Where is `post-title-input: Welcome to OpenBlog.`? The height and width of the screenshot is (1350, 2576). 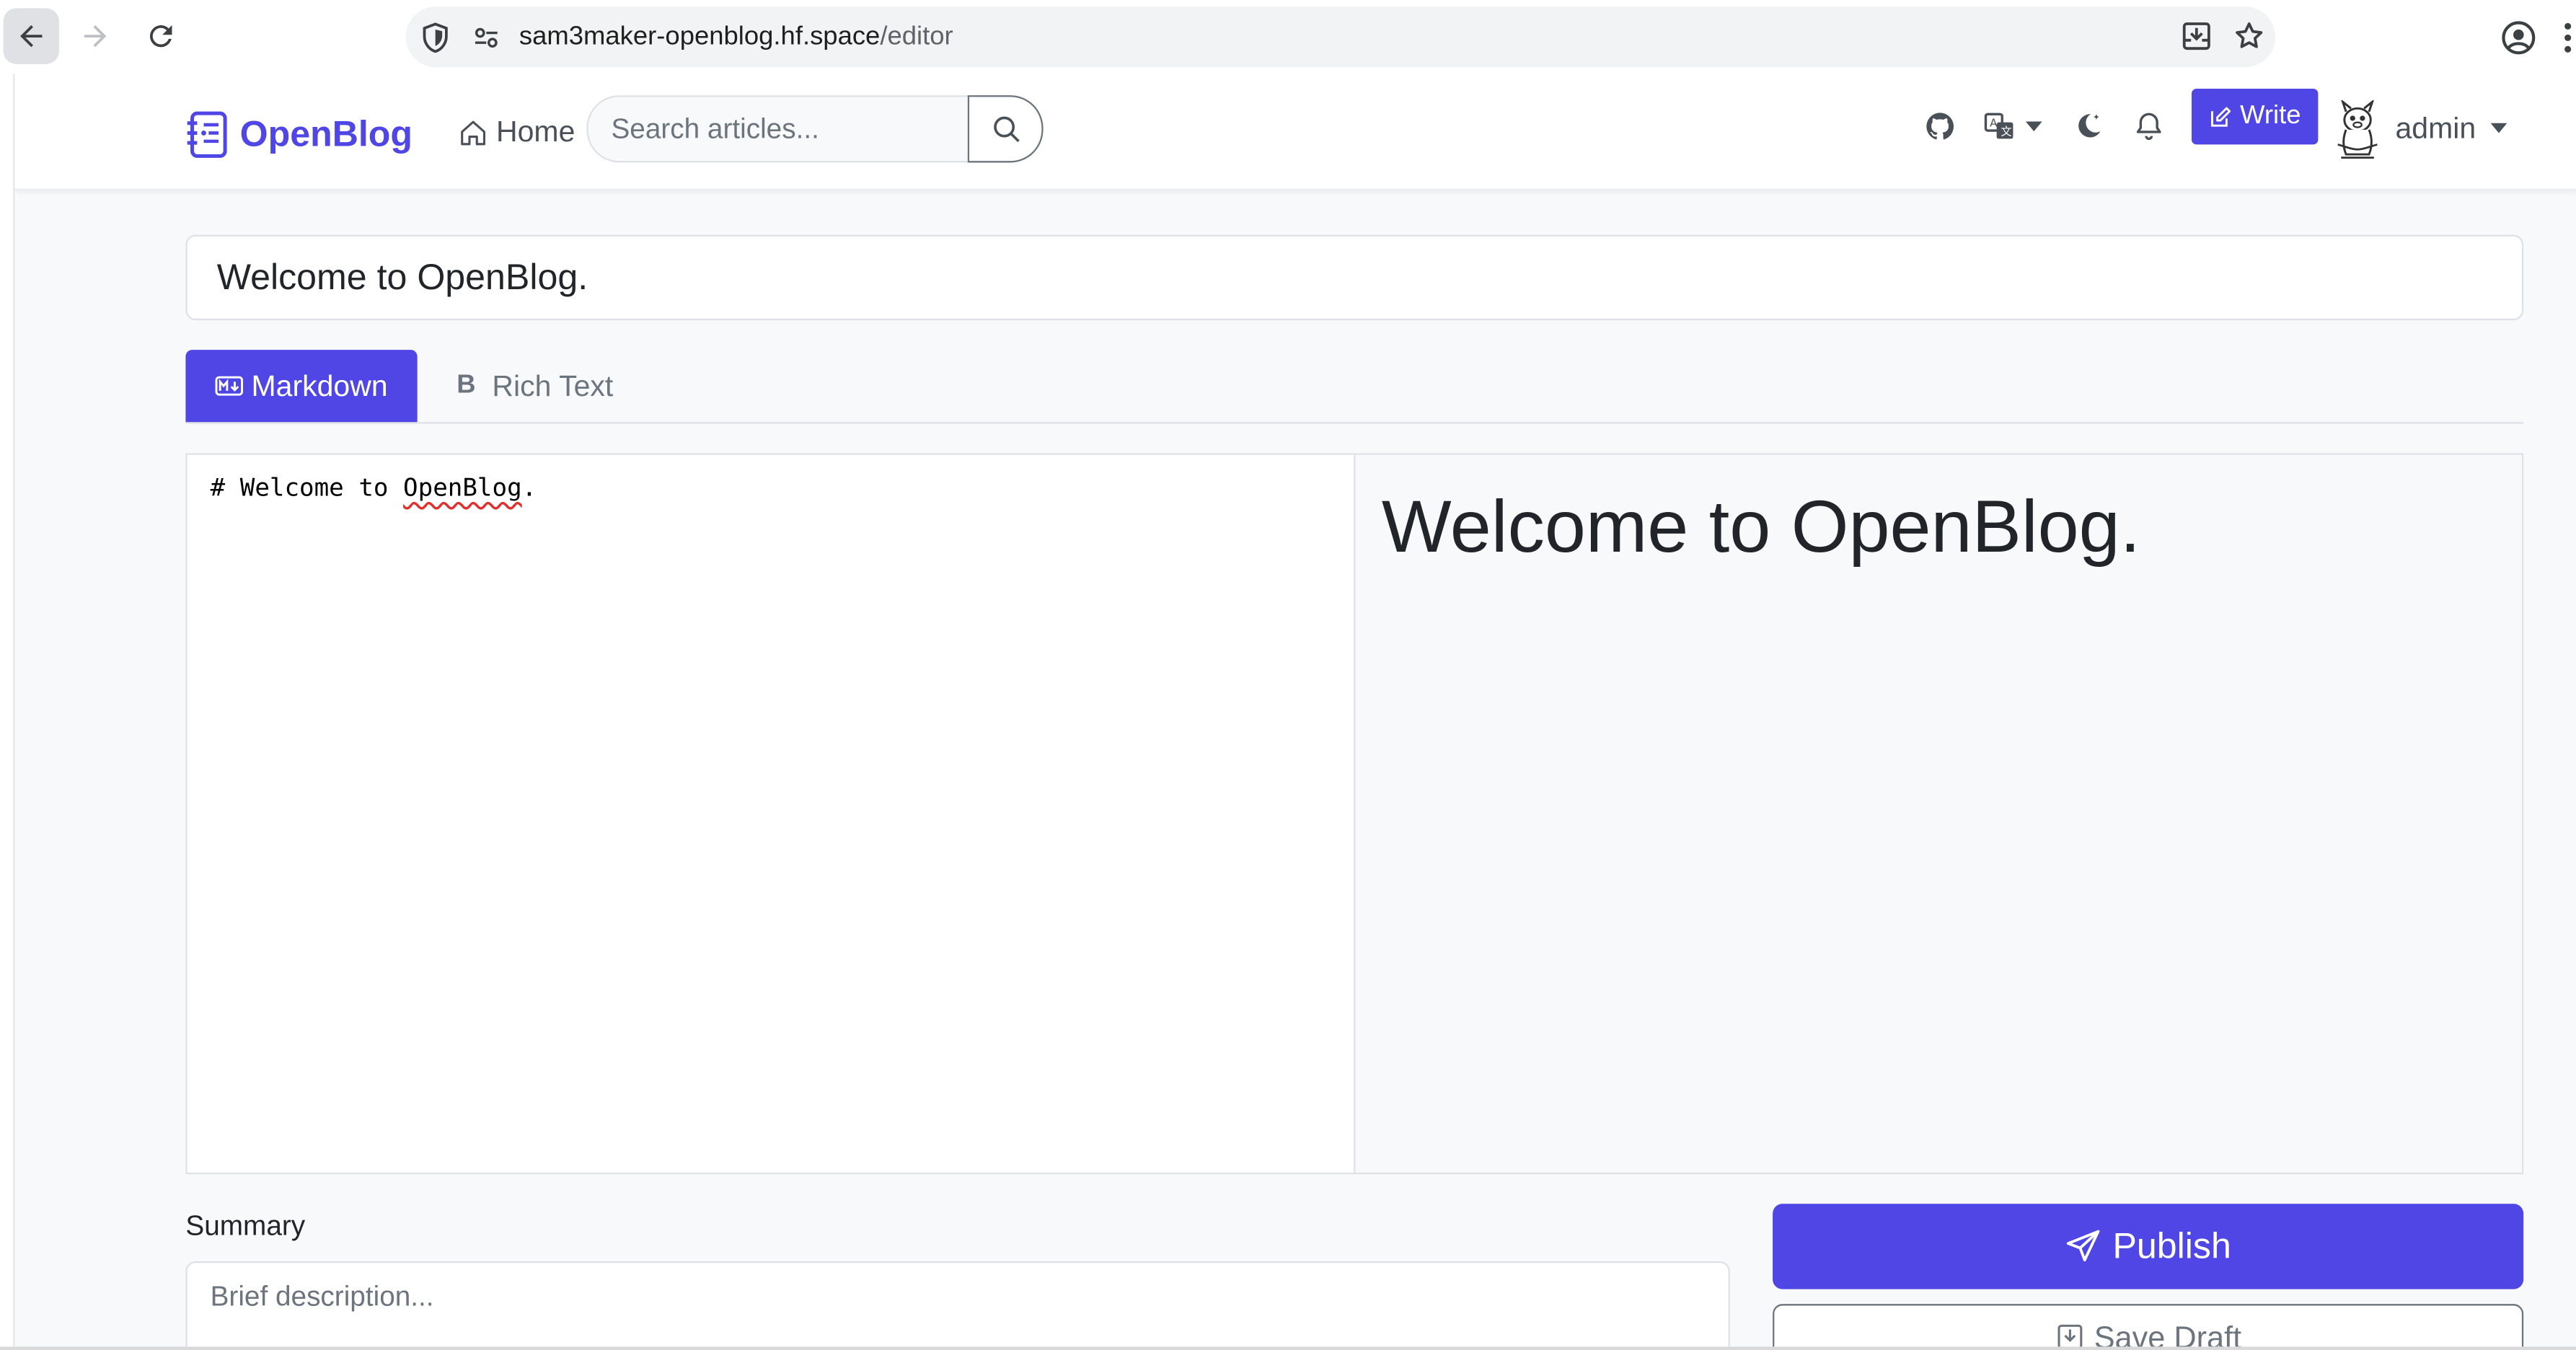
post-title-input: Welcome to OpenBlog. is located at coordinates (1354, 277).